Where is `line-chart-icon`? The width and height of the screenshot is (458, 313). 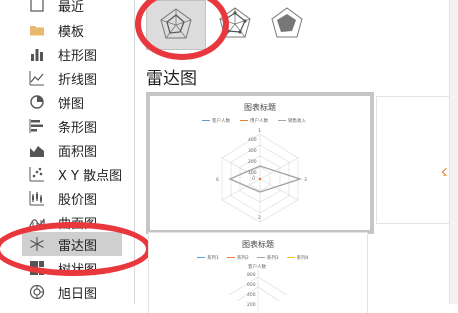
line-chart-icon is located at coordinates (37, 78).